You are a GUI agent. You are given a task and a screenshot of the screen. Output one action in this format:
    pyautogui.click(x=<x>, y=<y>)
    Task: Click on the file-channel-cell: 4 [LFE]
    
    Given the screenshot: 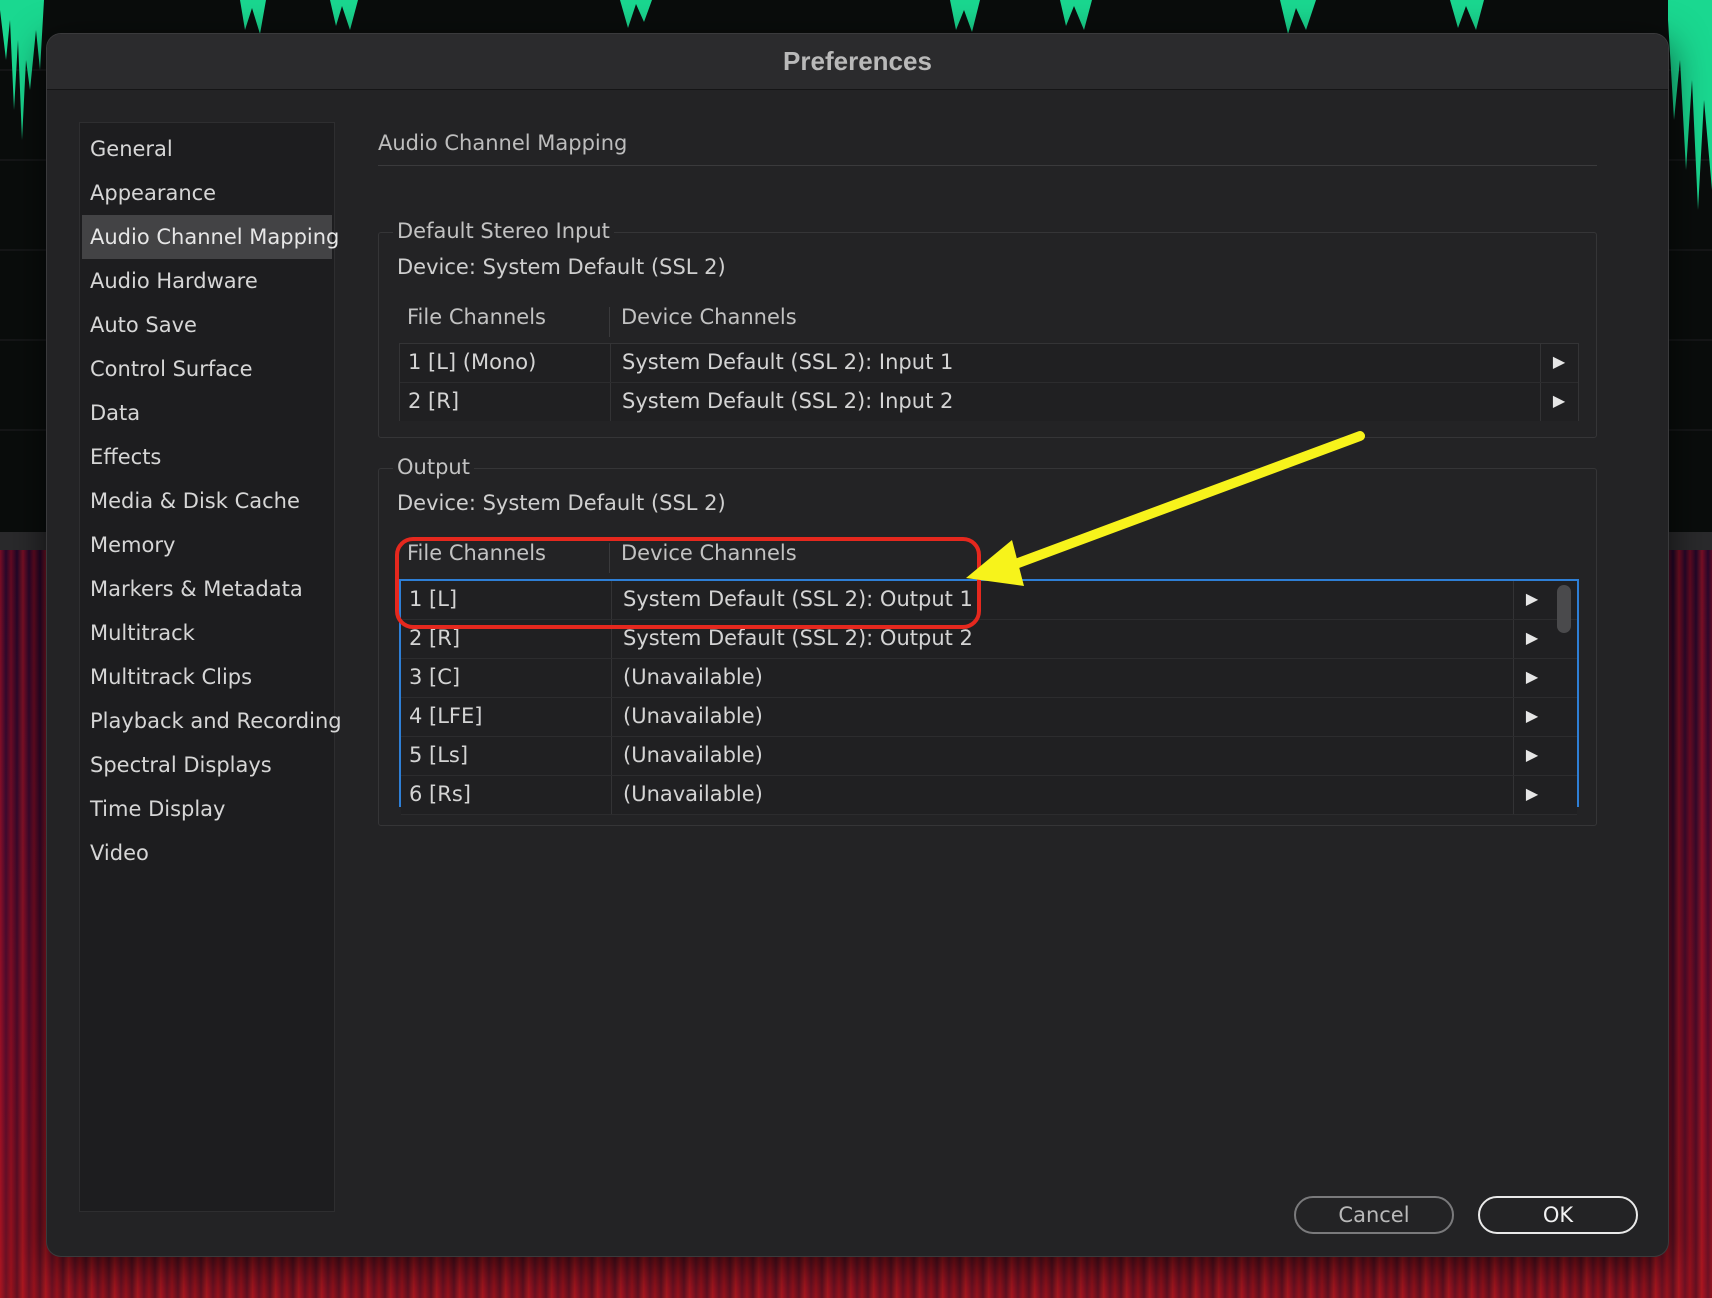 What is the action you would take?
    pyautogui.click(x=446, y=716)
    